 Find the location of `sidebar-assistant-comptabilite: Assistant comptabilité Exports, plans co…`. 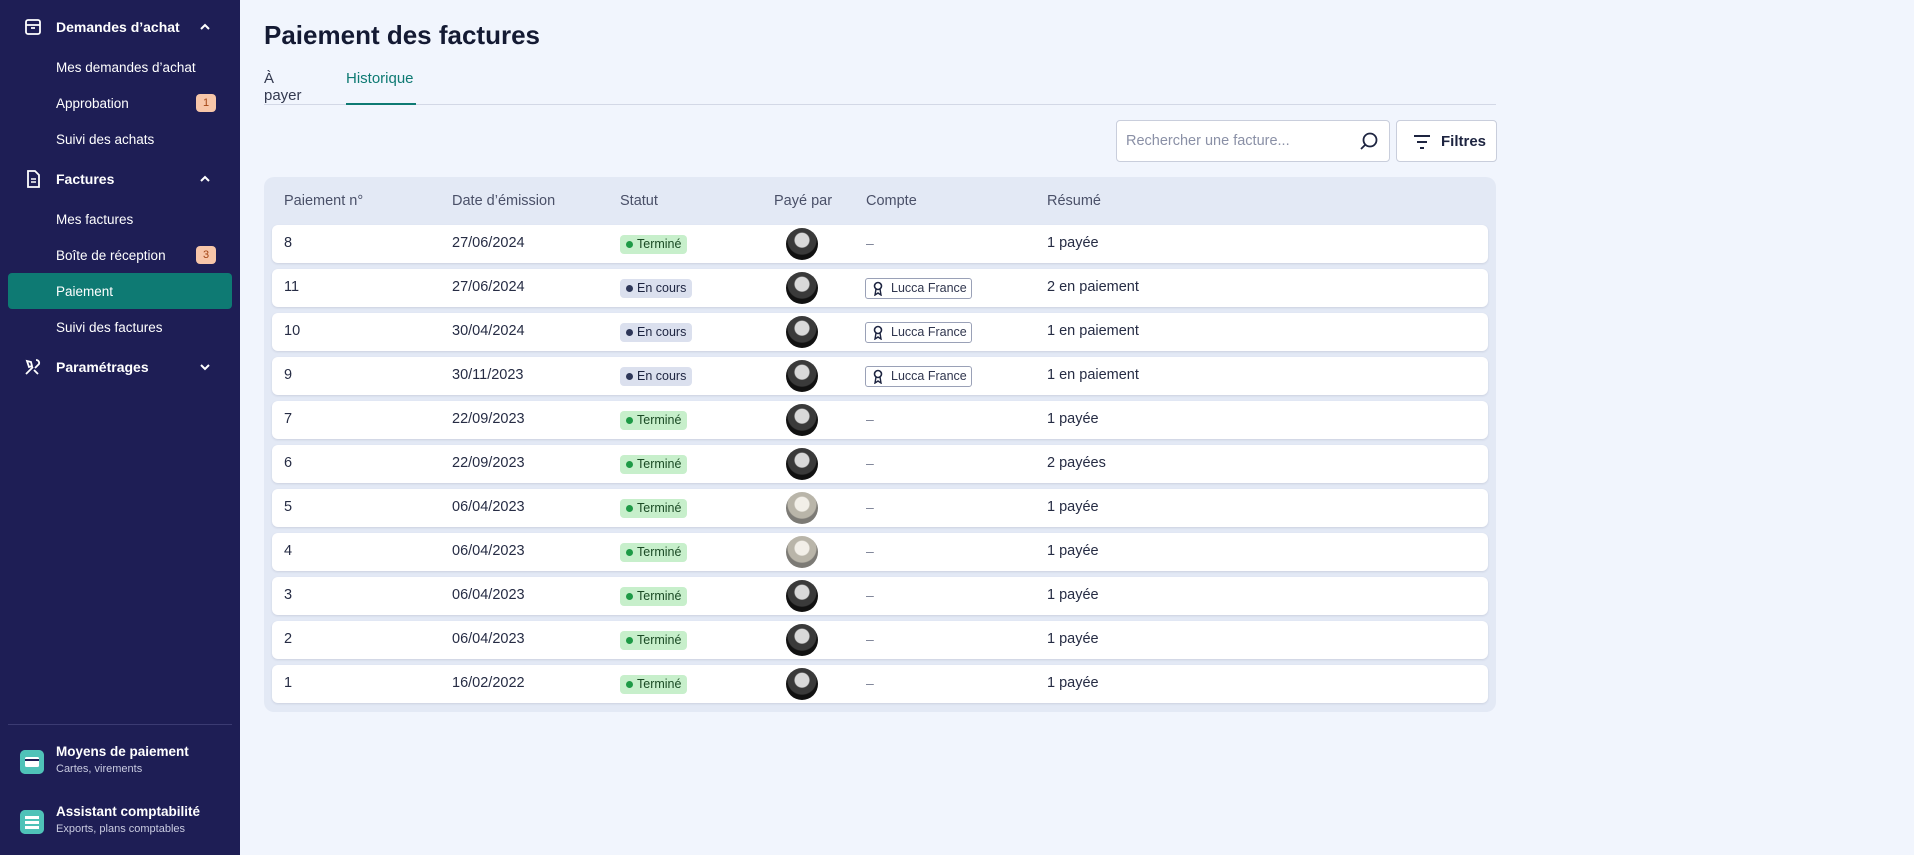

sidebar-assistant-comptabilite: Assistant comptabilité Exports, plans co… is located at coordinates (120, 826).